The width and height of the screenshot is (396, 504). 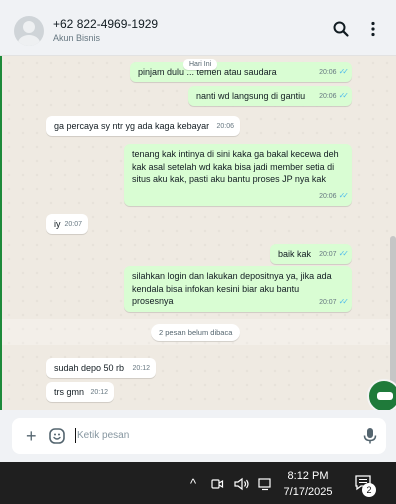 What do you see at coordinates (251, 96) in the screenshot?
I see `message-text: nanti wd langsung di gantiu` at bounding box center [251, 96].